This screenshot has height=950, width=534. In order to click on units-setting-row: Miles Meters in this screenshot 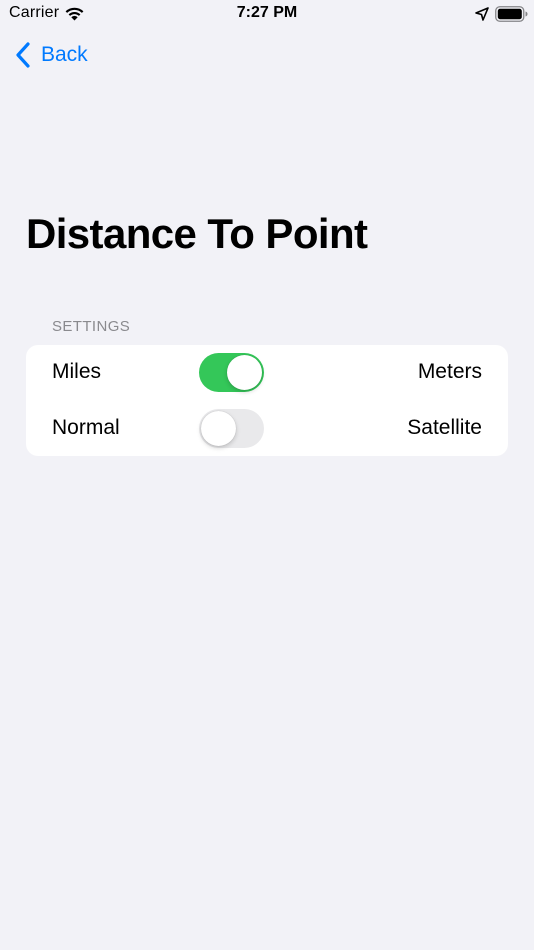, I will do `click(267, 372)`.